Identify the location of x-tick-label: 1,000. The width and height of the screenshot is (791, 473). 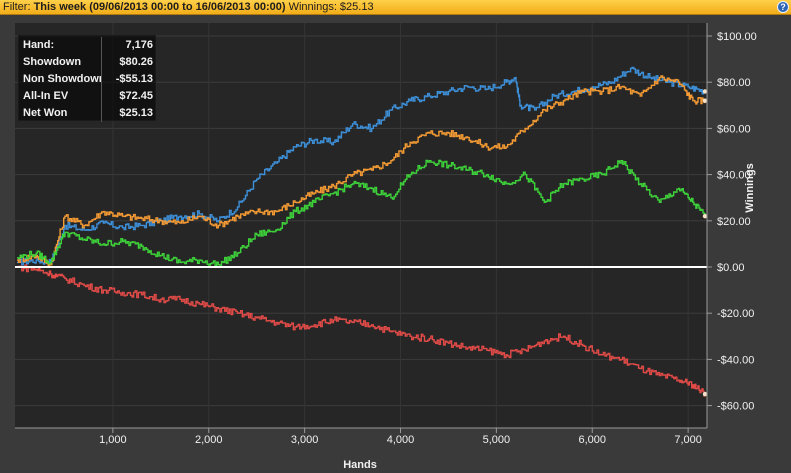
(113, 440).